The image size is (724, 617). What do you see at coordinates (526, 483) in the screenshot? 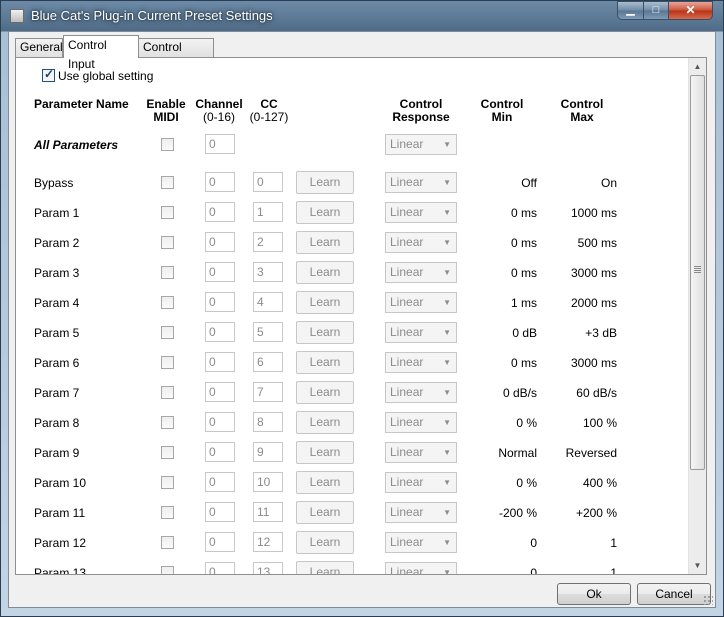
I see `param-control-min: 0 %` at bounding box center [526, 483].